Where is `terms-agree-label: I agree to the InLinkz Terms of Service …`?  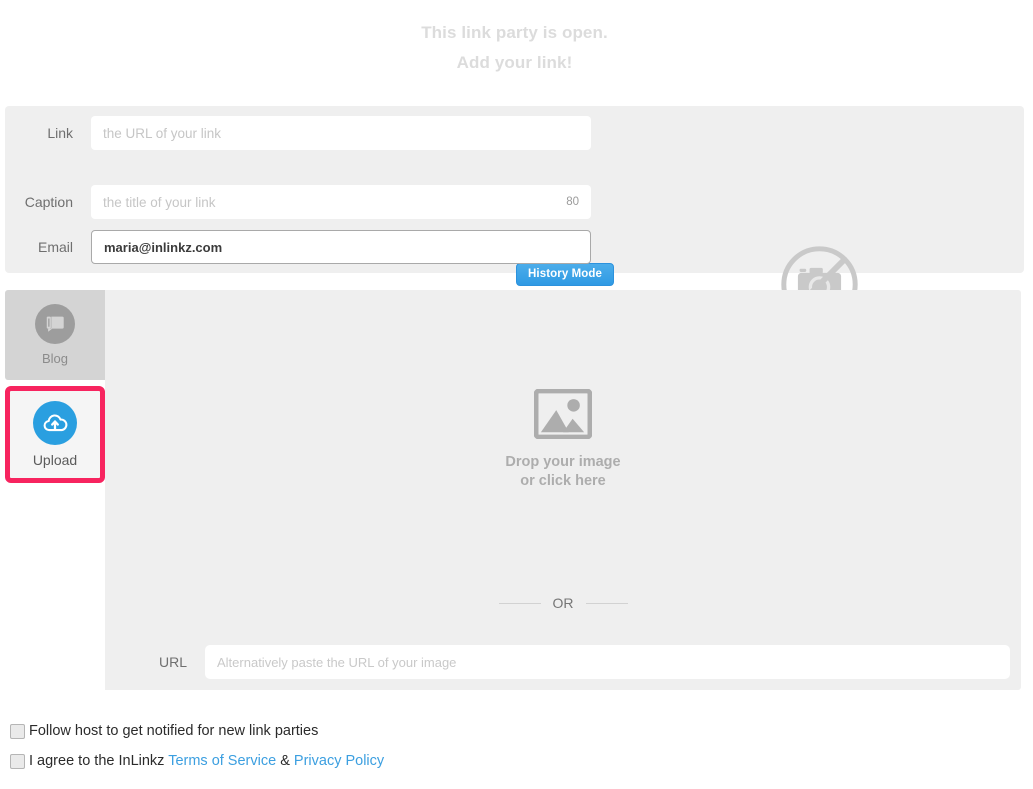
terms-agree-label: I agree to the InLinkz Terms of Service … is located at coordinates (206, 761).